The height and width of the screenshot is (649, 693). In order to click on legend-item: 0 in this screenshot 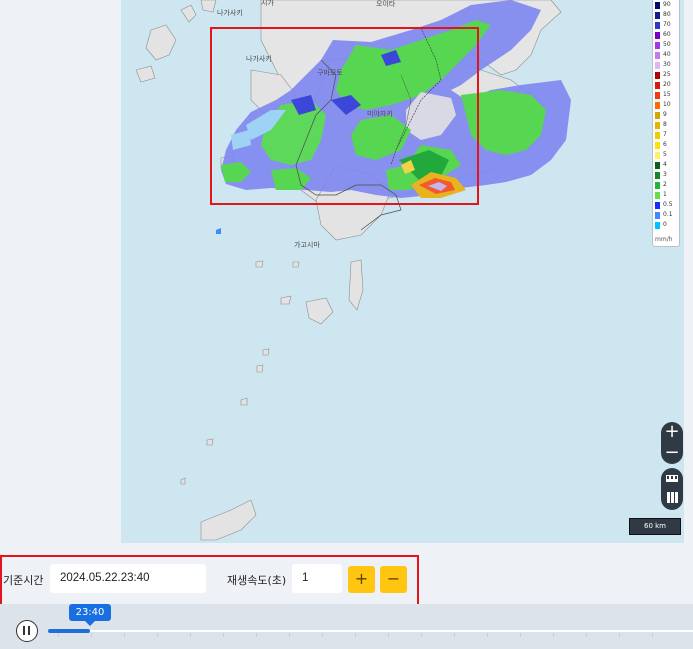, I will do `click(667, 225)`.